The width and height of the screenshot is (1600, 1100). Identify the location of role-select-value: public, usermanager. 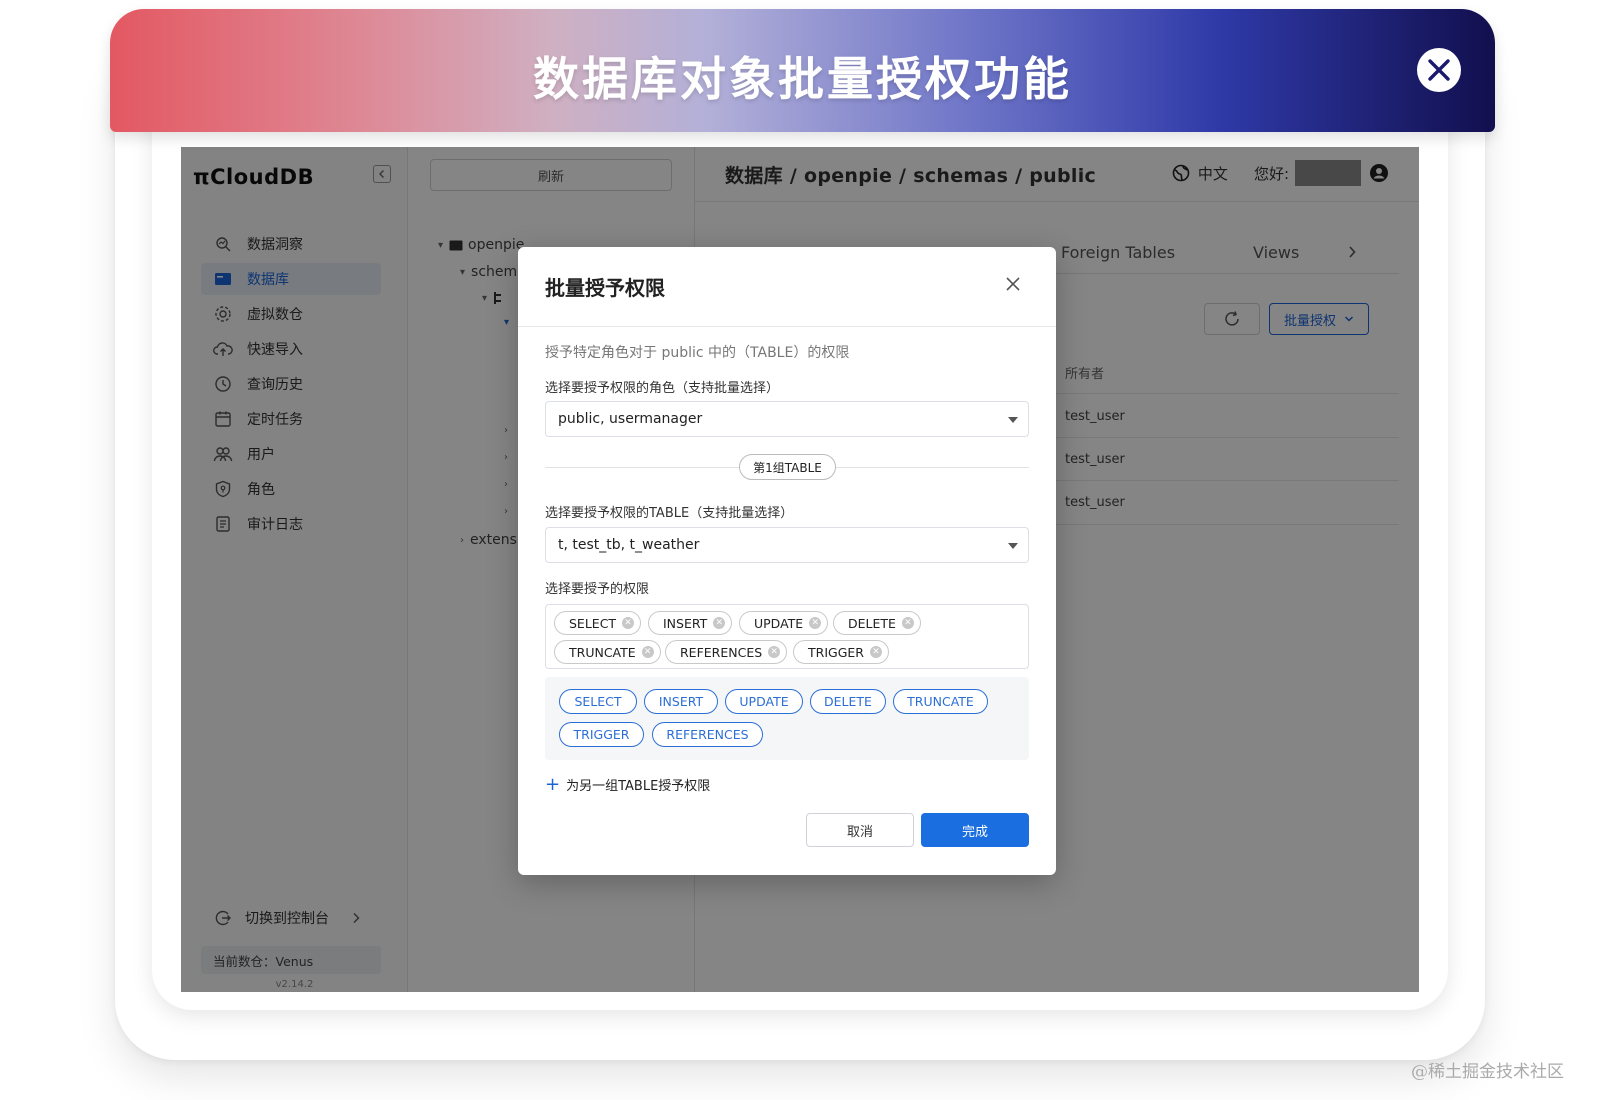
(630, 419).